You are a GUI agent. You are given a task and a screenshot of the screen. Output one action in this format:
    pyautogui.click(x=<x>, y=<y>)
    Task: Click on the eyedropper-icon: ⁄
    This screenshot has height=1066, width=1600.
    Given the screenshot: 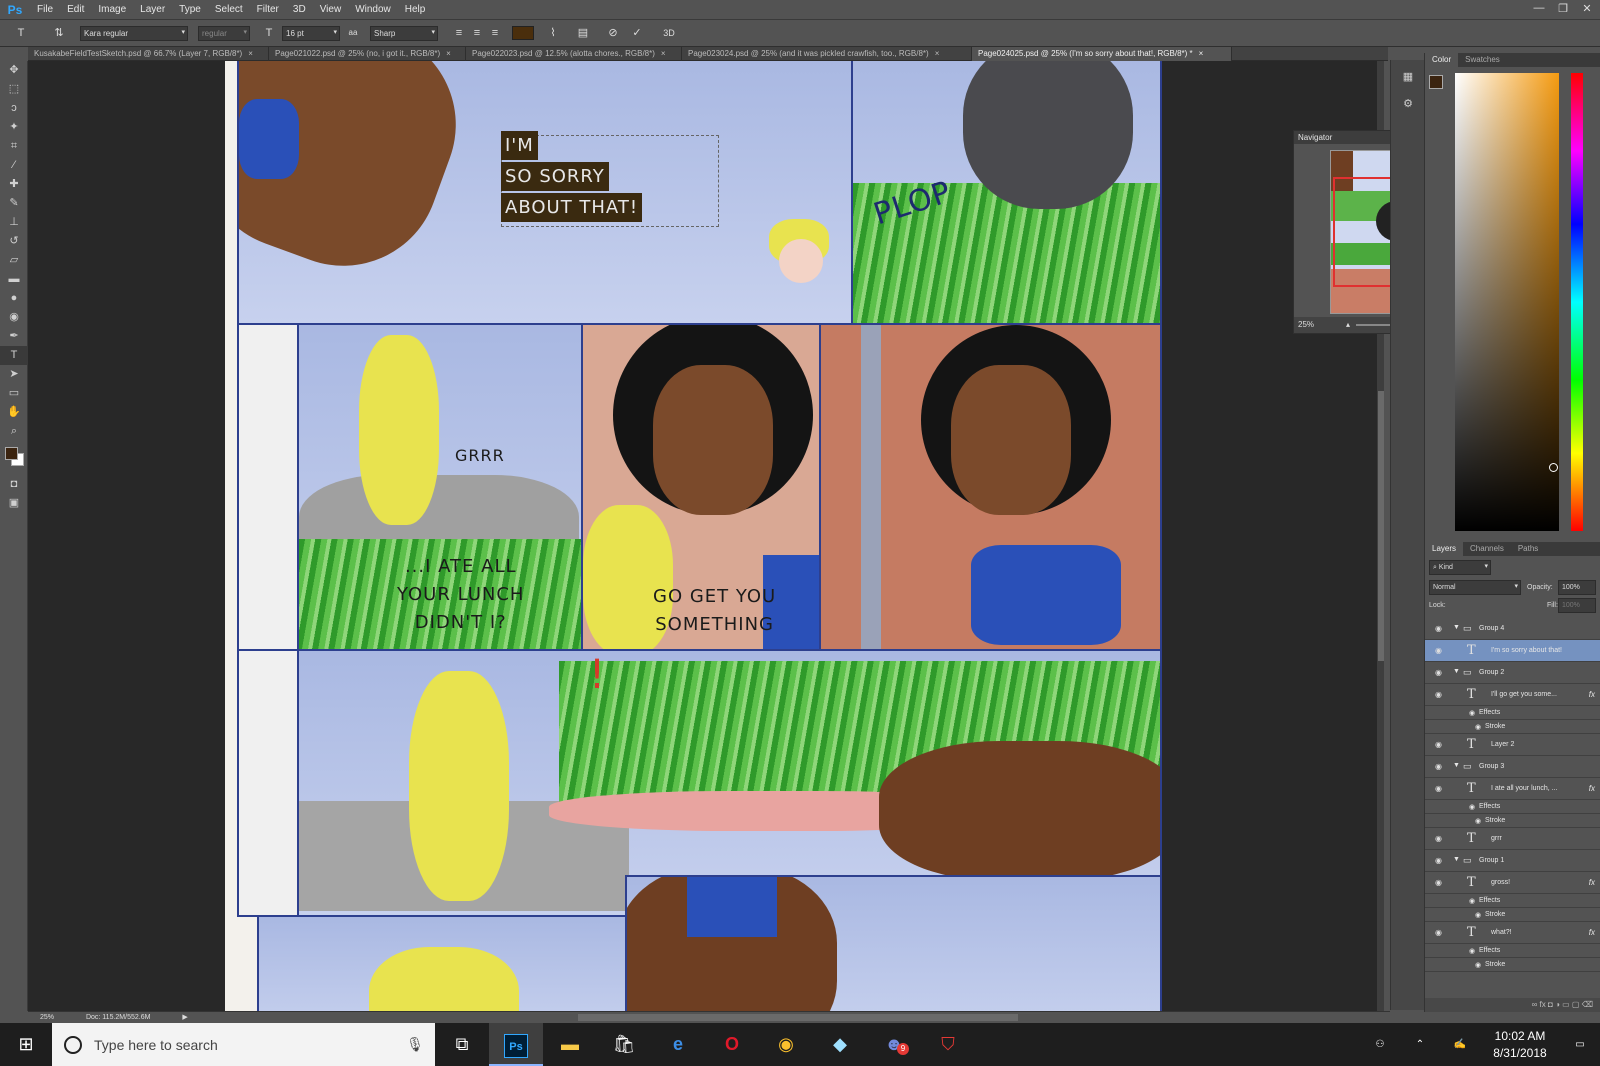 What is the action you would take?
    pyautogui.click(x=14, y=165)
    